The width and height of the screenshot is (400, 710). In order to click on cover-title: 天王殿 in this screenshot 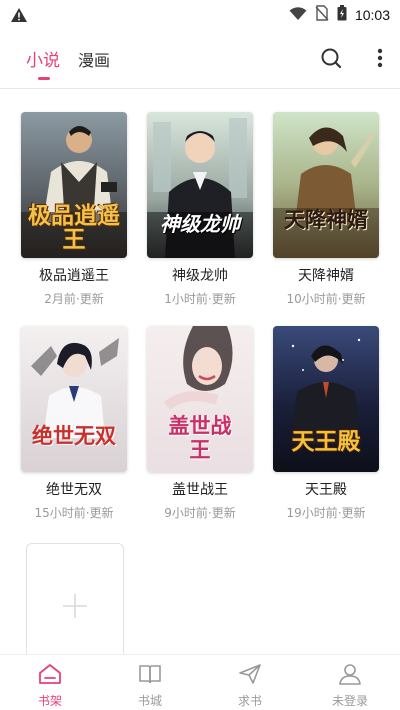, I will do `click(326, 441)`.